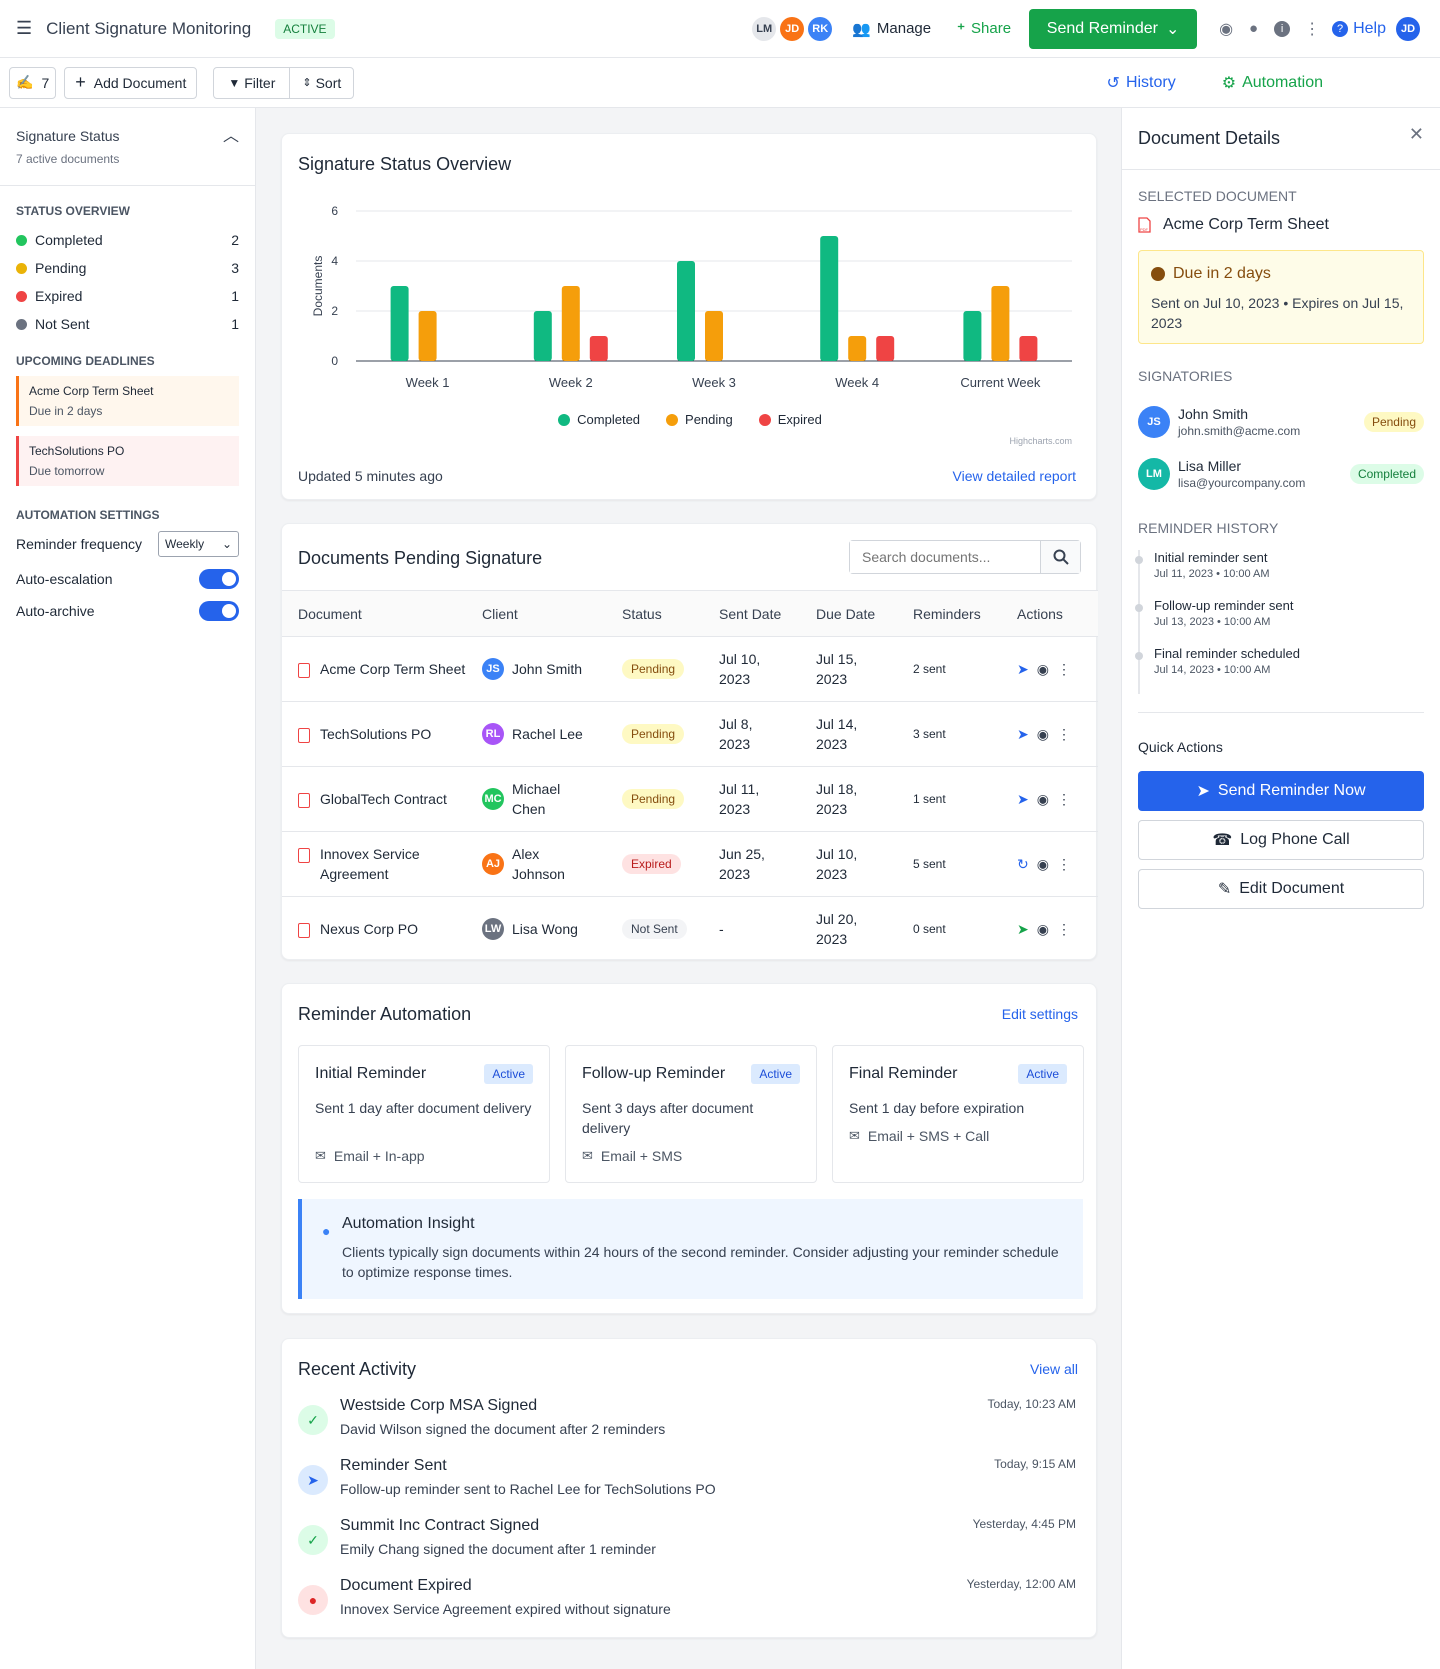 The width and height of the screenshot is (1440, 1669). I want to click on chart-credit: Highcharts.com, so click(1040, 441).